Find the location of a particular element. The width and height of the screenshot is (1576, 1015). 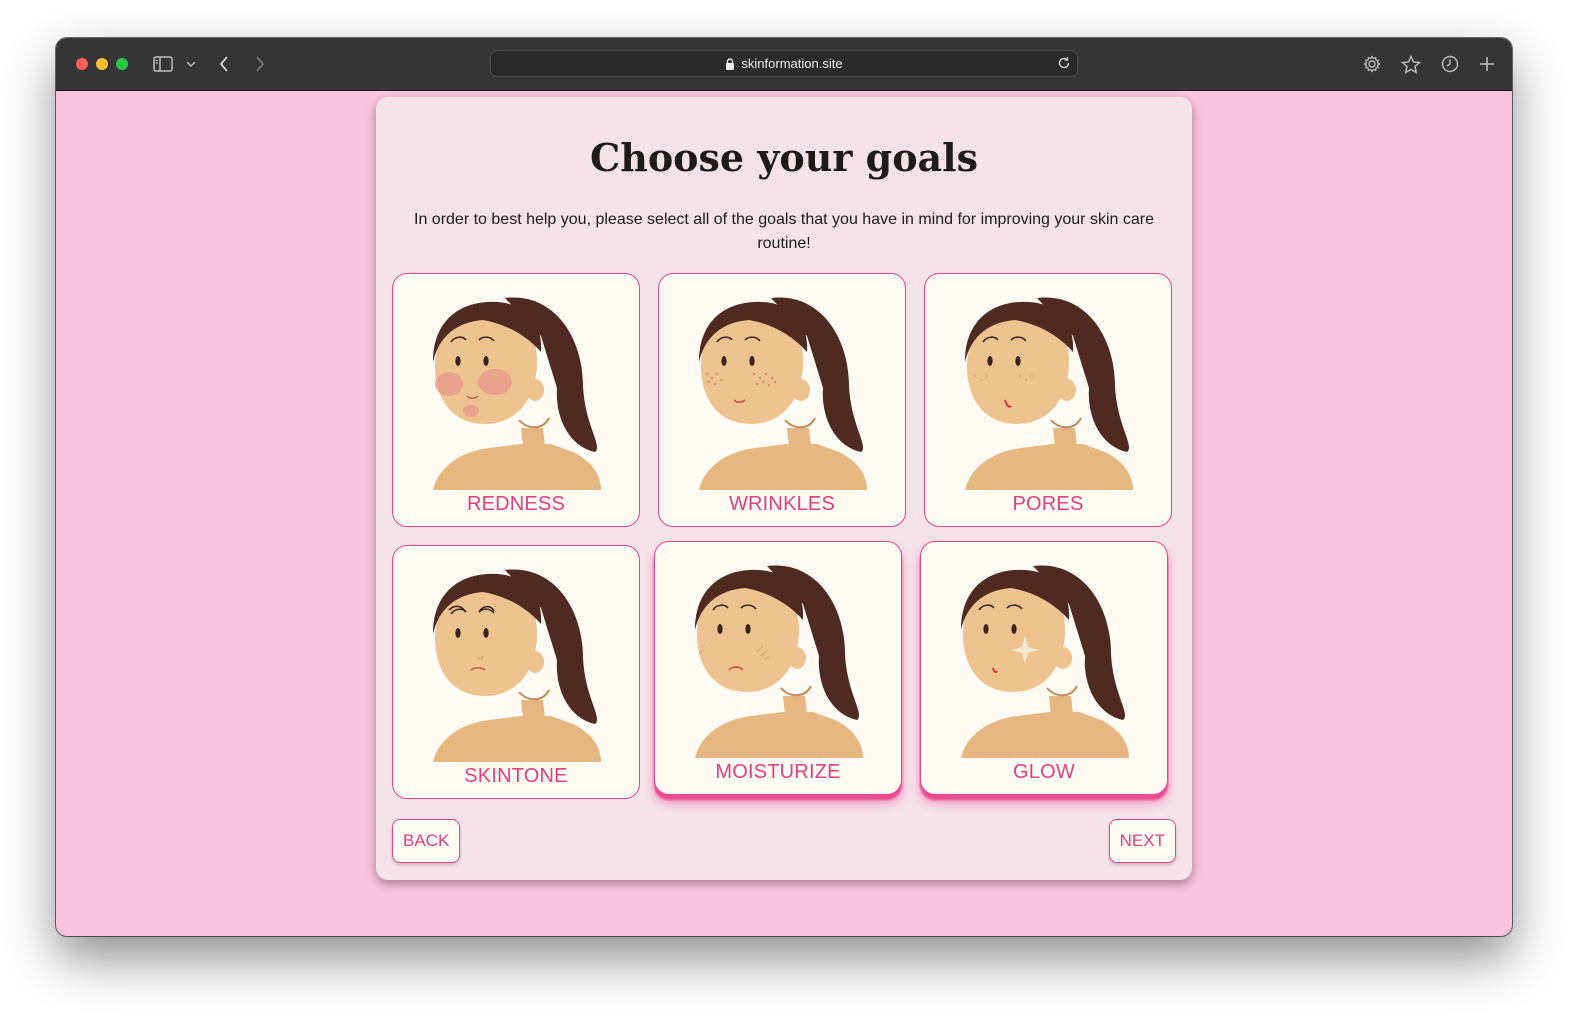

minimize-window-button is located at coordinates (102, 64).